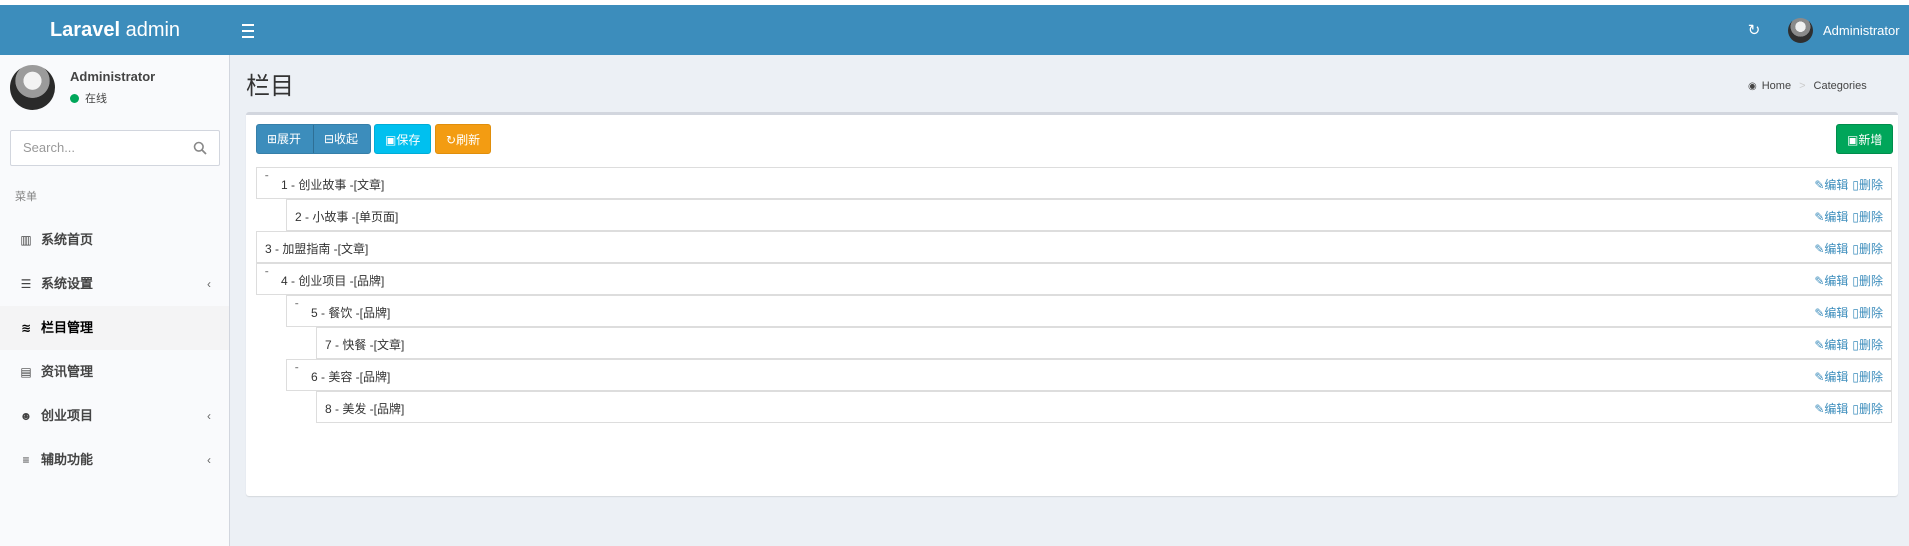 This screenshot has width=1909, height=546. Describe the element at coordinates (341, 139) in the screenshot. I see `collapse-button: ⊟收起` at that location.